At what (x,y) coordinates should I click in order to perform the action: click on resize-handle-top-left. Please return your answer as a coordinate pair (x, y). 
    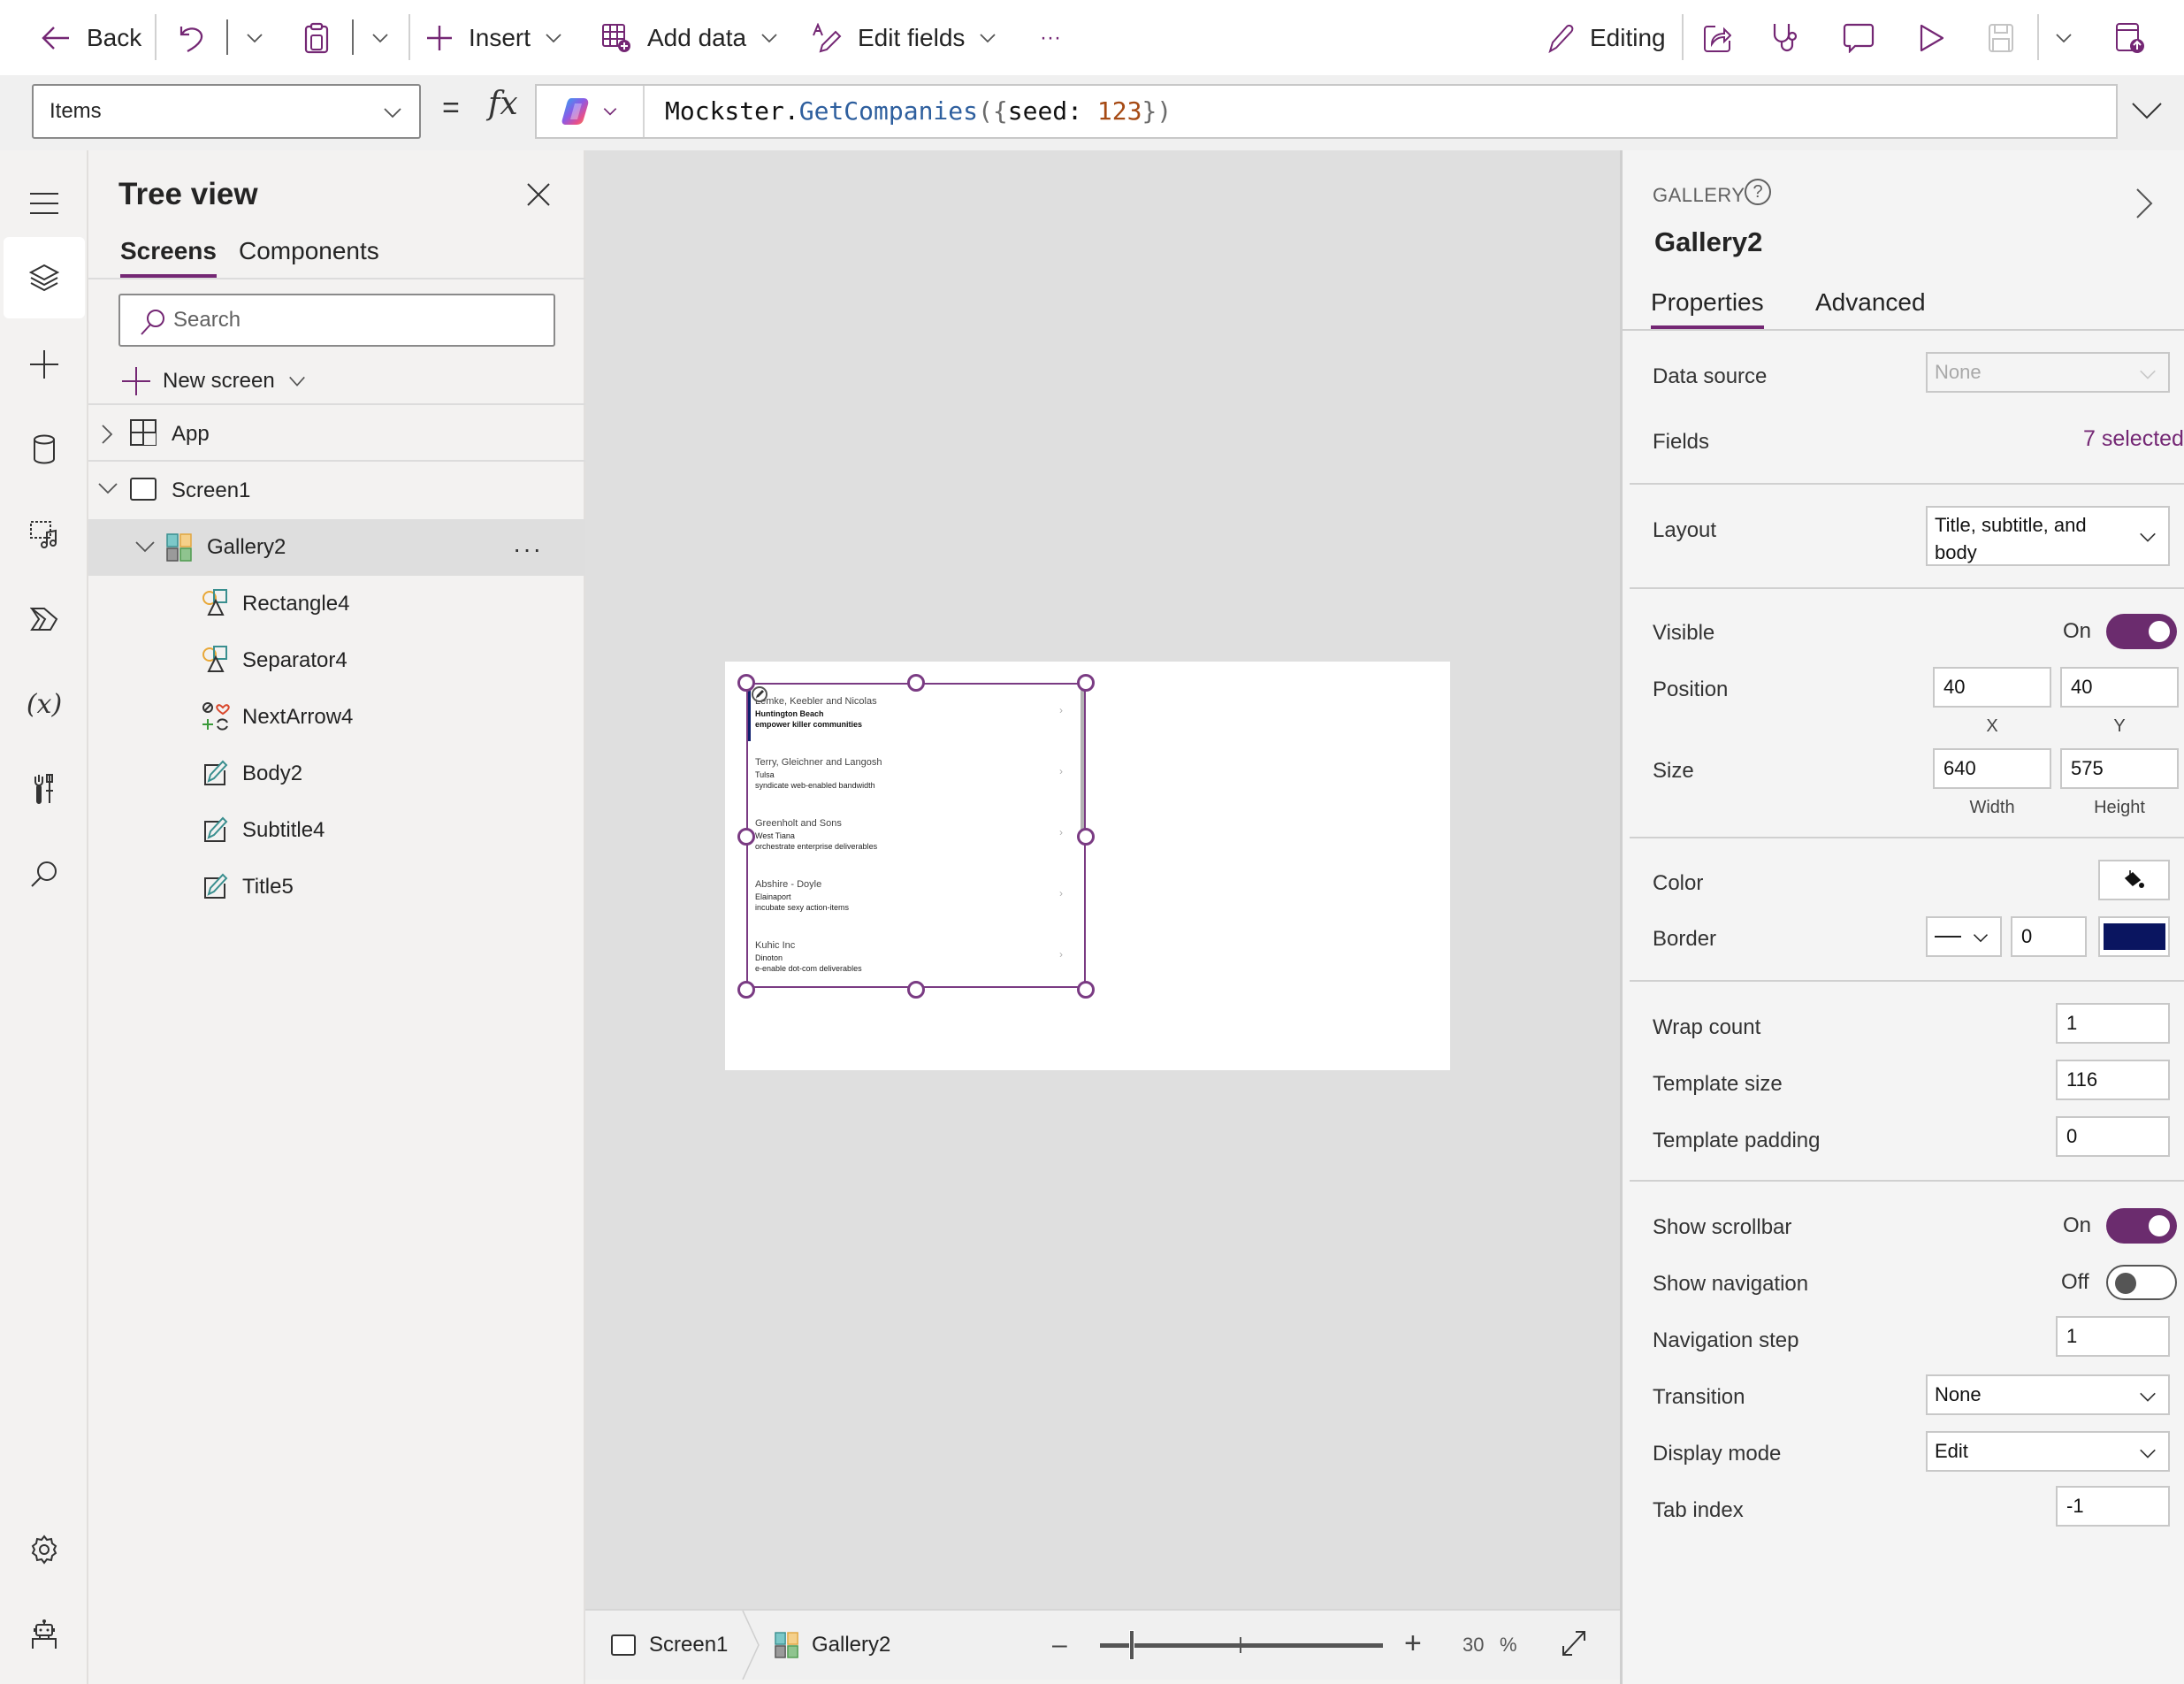
    Looking at the image, I should click on (746, 683).